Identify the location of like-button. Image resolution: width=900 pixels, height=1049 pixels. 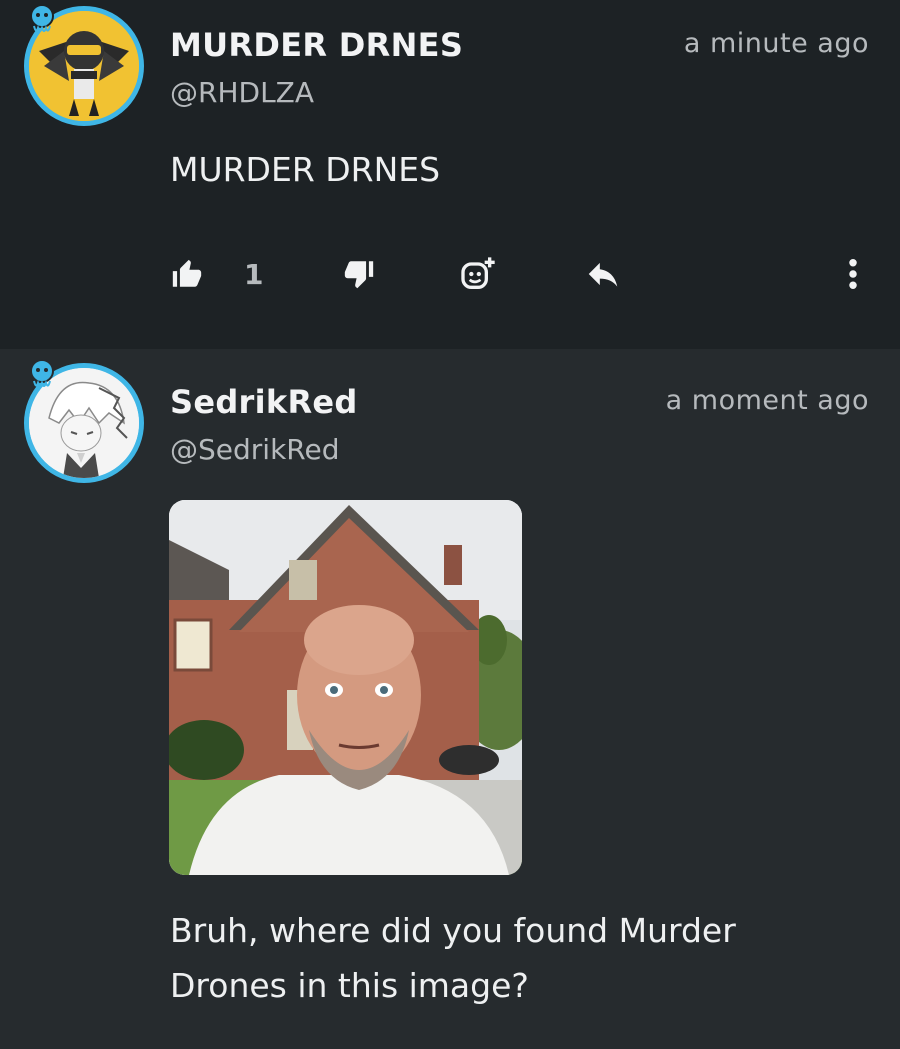
(187, 274).